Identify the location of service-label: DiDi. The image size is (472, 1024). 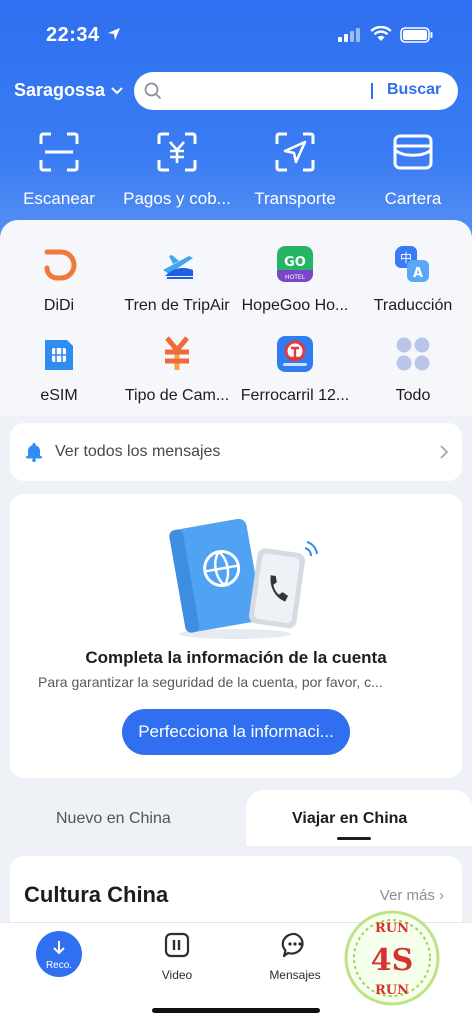
(59, 305).